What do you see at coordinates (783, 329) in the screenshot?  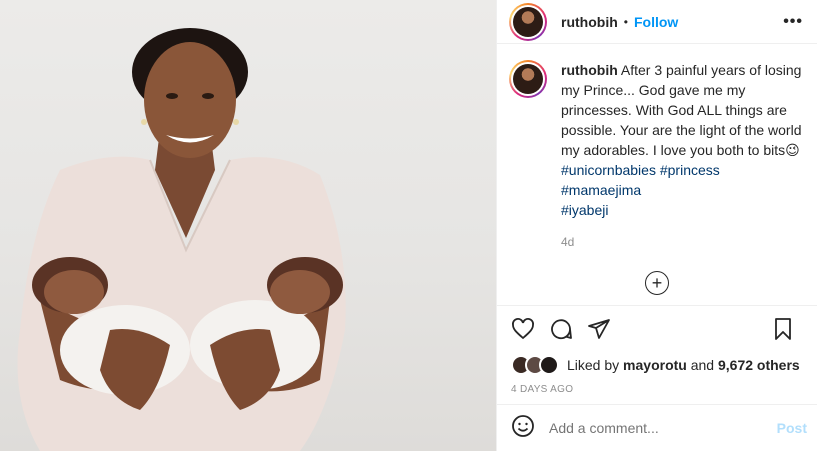 I see `bookmark-icon` at bounding box center [783, 329].